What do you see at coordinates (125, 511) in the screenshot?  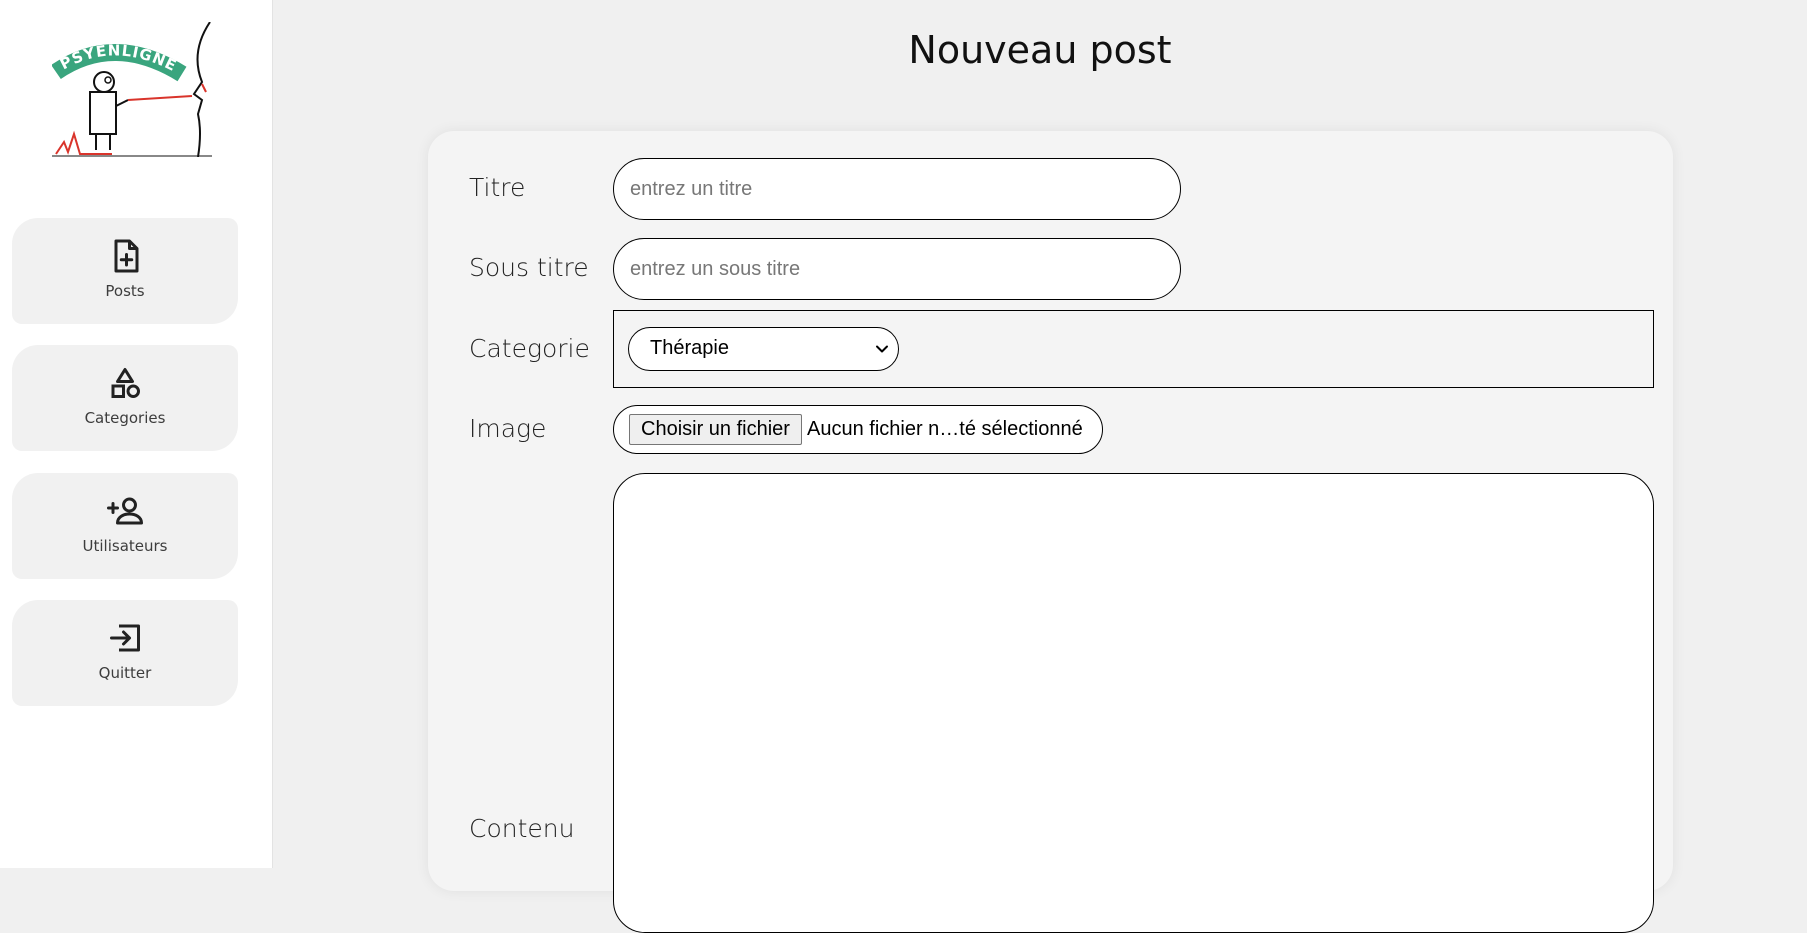 I see `user-plus-icon` at bounding box center [125, 511].